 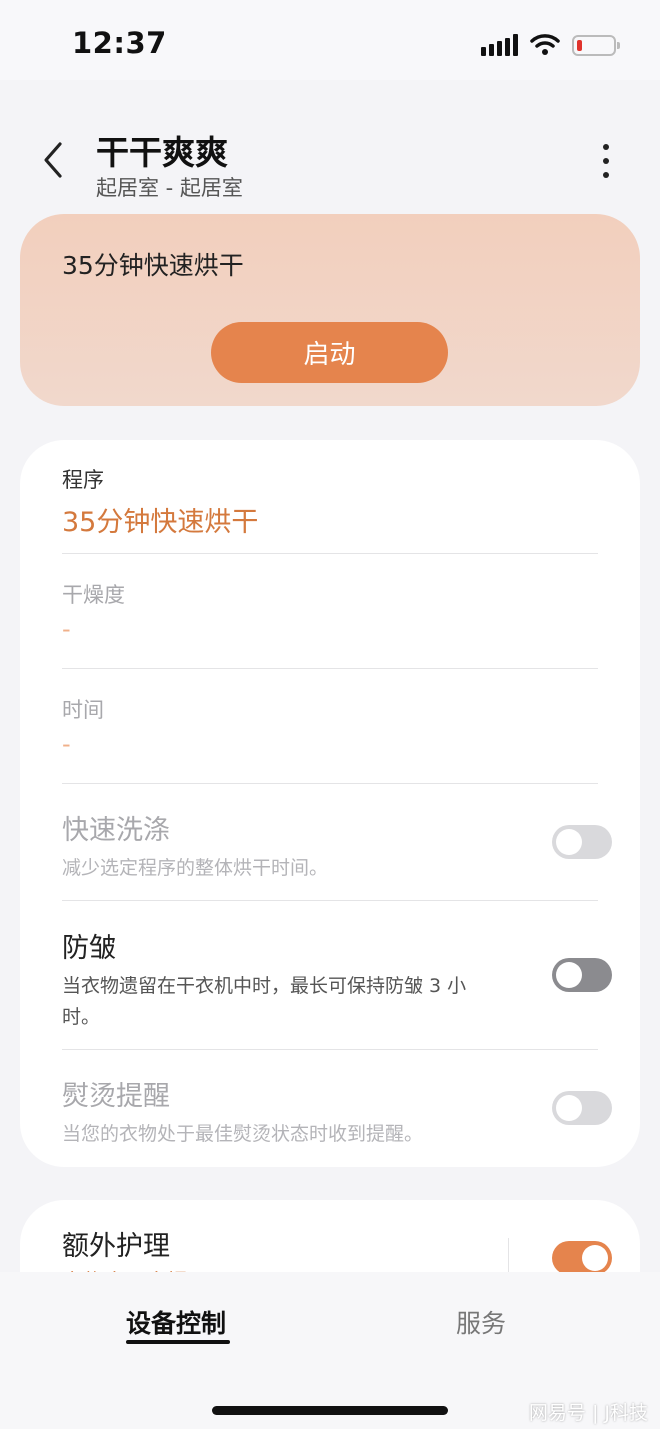 I want to click on page-title: 干干爽爽, so click(x=162, y=152).